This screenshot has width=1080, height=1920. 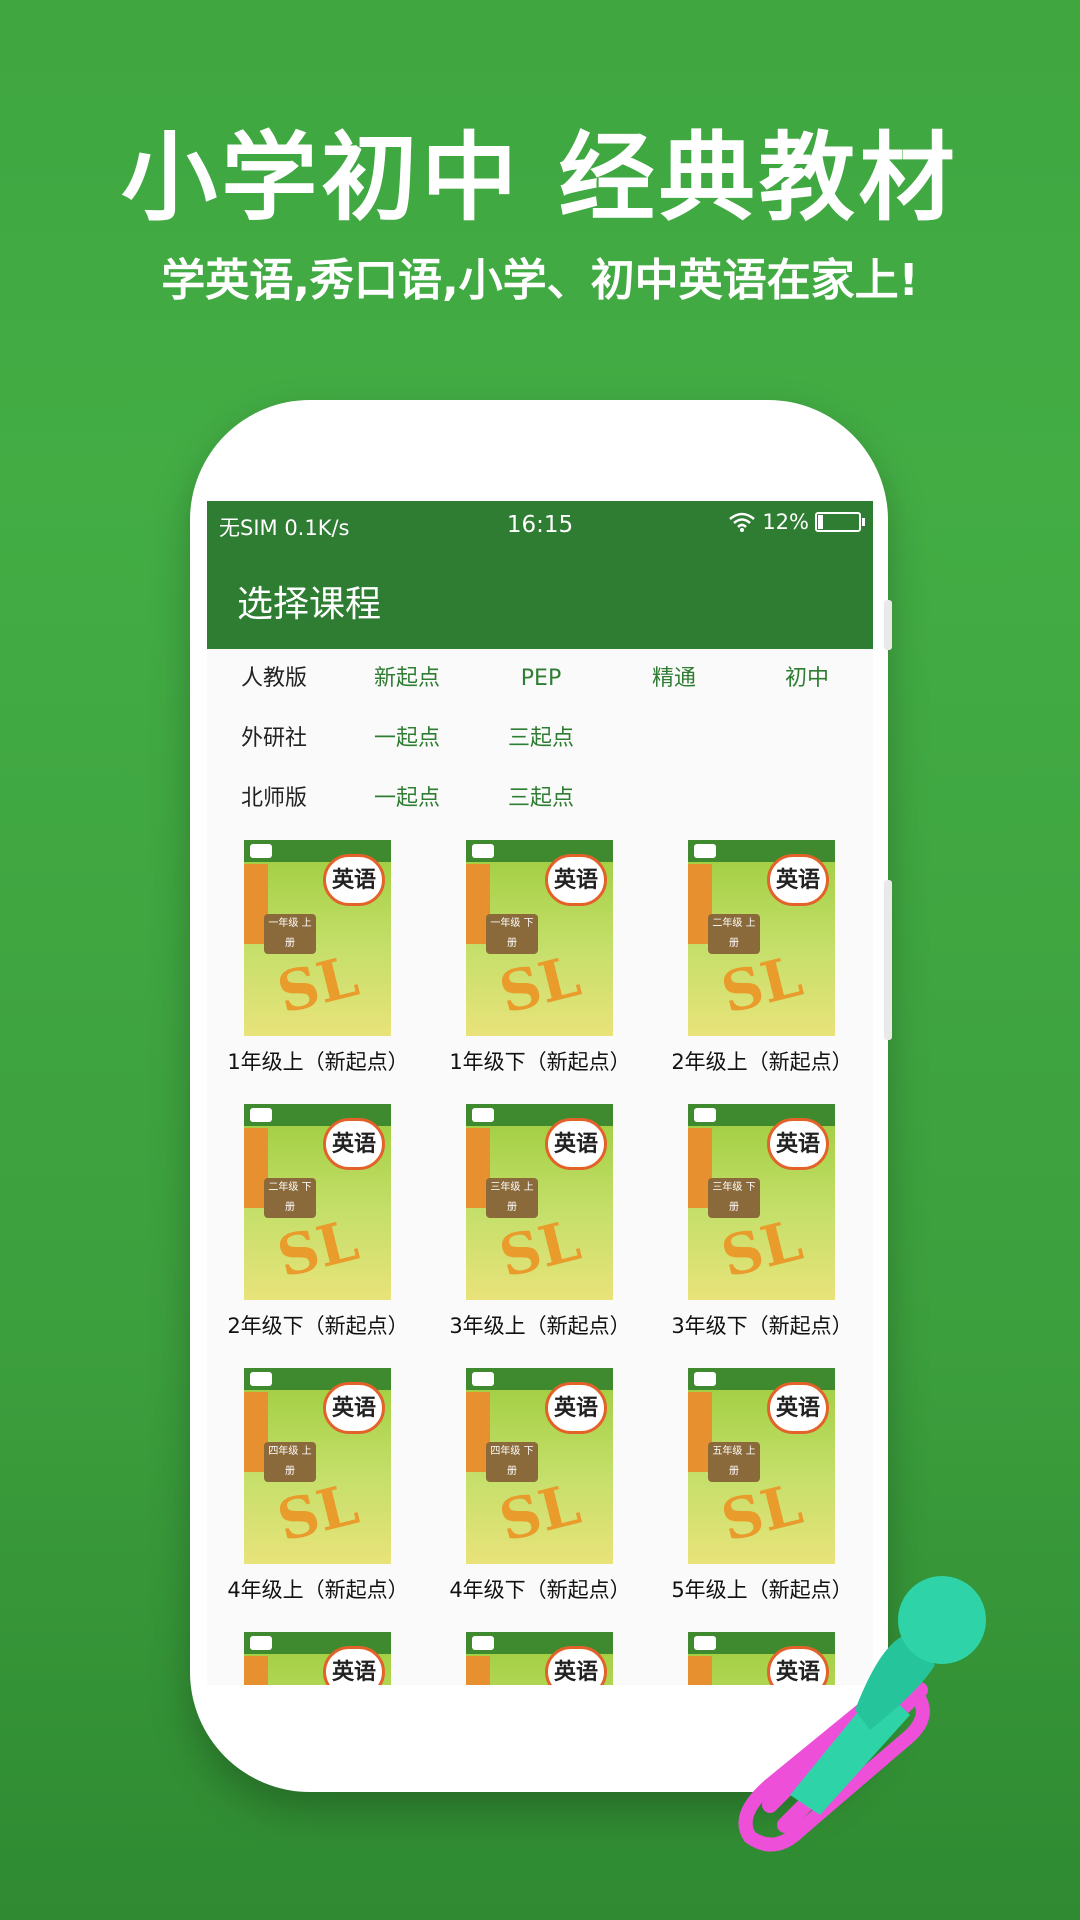 I want to click on textbook-cover: 英语 三年级 上册 SL, so click(x=539, y=1202).